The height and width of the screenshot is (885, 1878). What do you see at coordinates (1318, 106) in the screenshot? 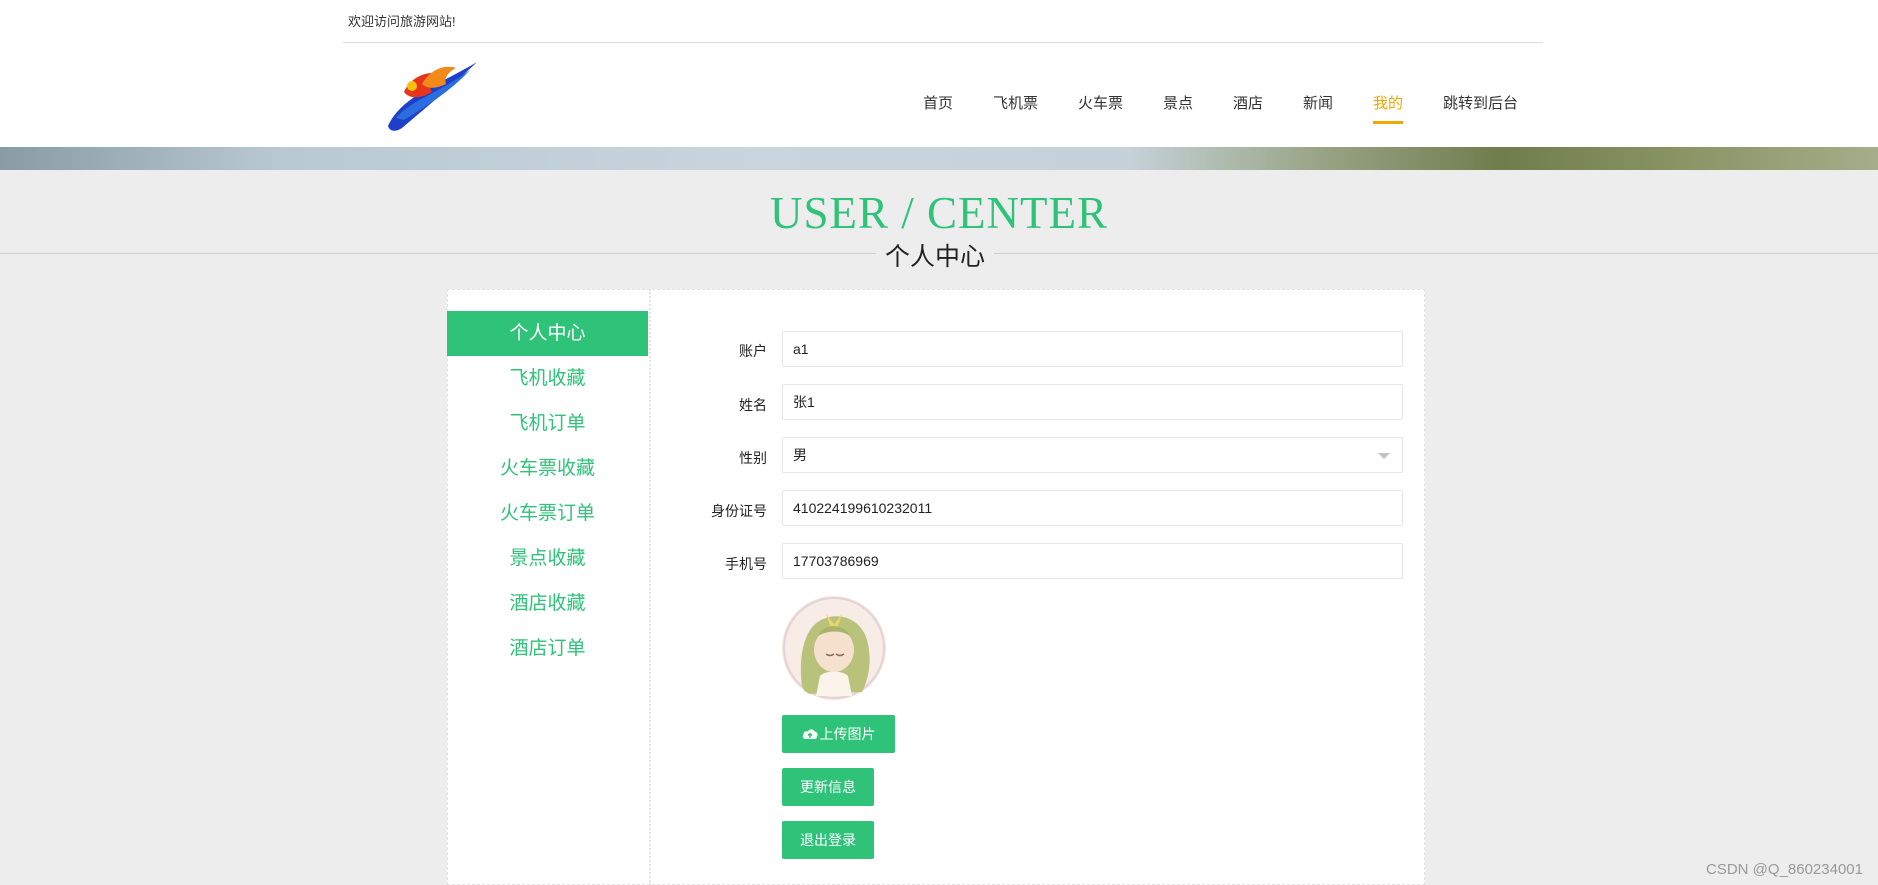
I see `nav-news: 新闻` at bounding box center [1318, 106].